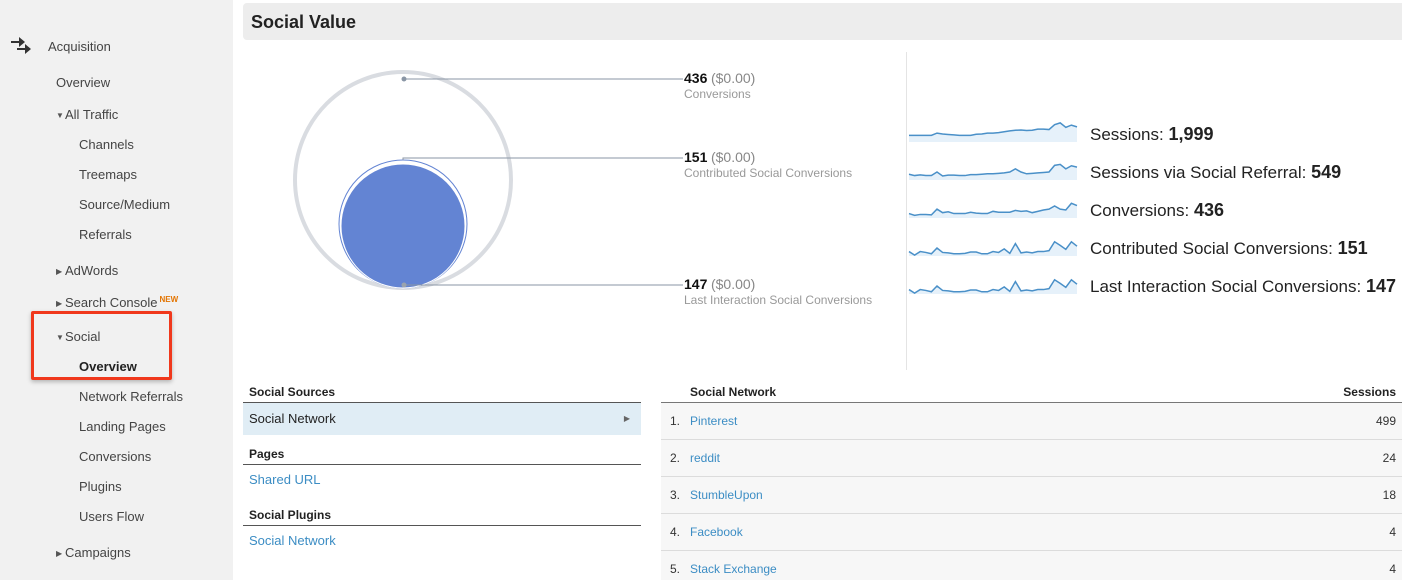 The width and height of the screenshot is (1402, 580). I want to click on sidebar-item-label: Channels, so click(106, 144).